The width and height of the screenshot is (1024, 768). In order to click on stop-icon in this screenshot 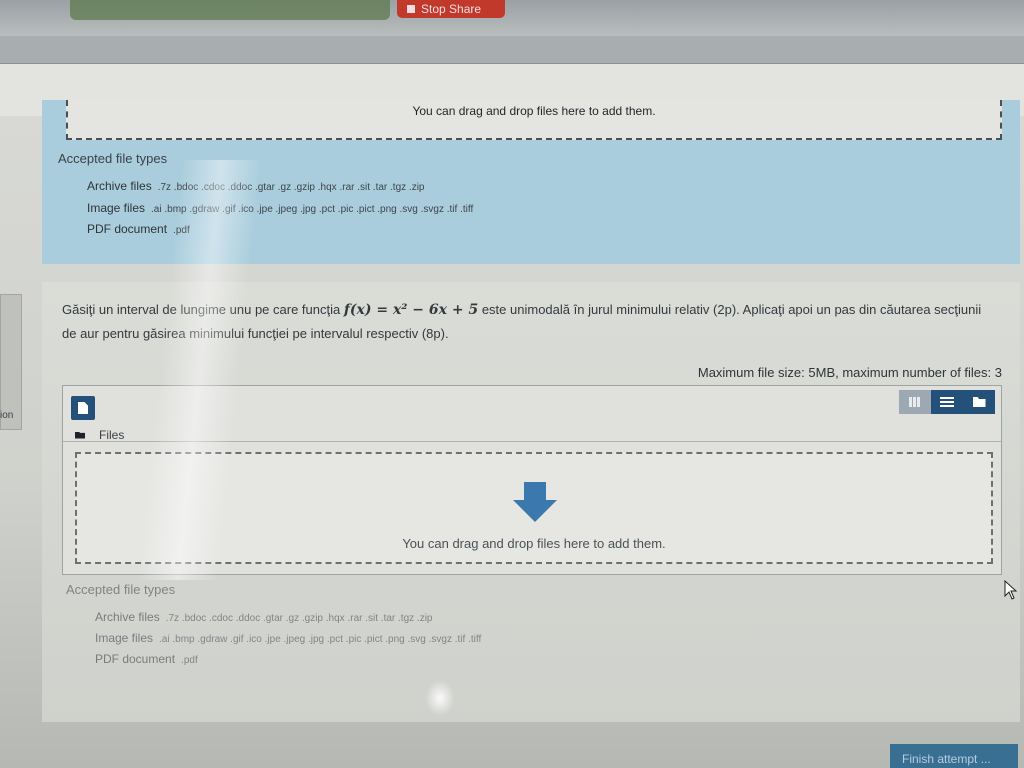, I will do `click(411, 9)`.